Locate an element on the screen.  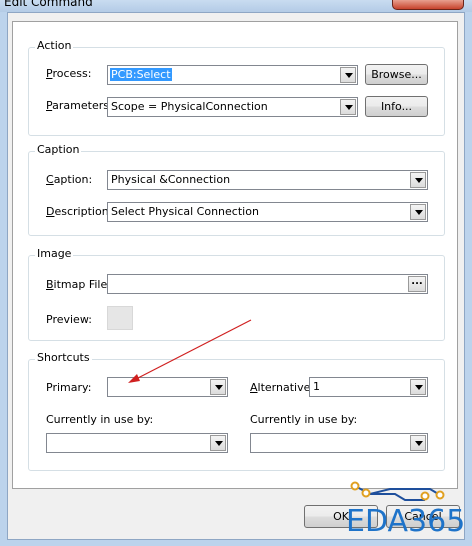
alternative-dropdown-arrow-icon is located at coordinates (418, 387).